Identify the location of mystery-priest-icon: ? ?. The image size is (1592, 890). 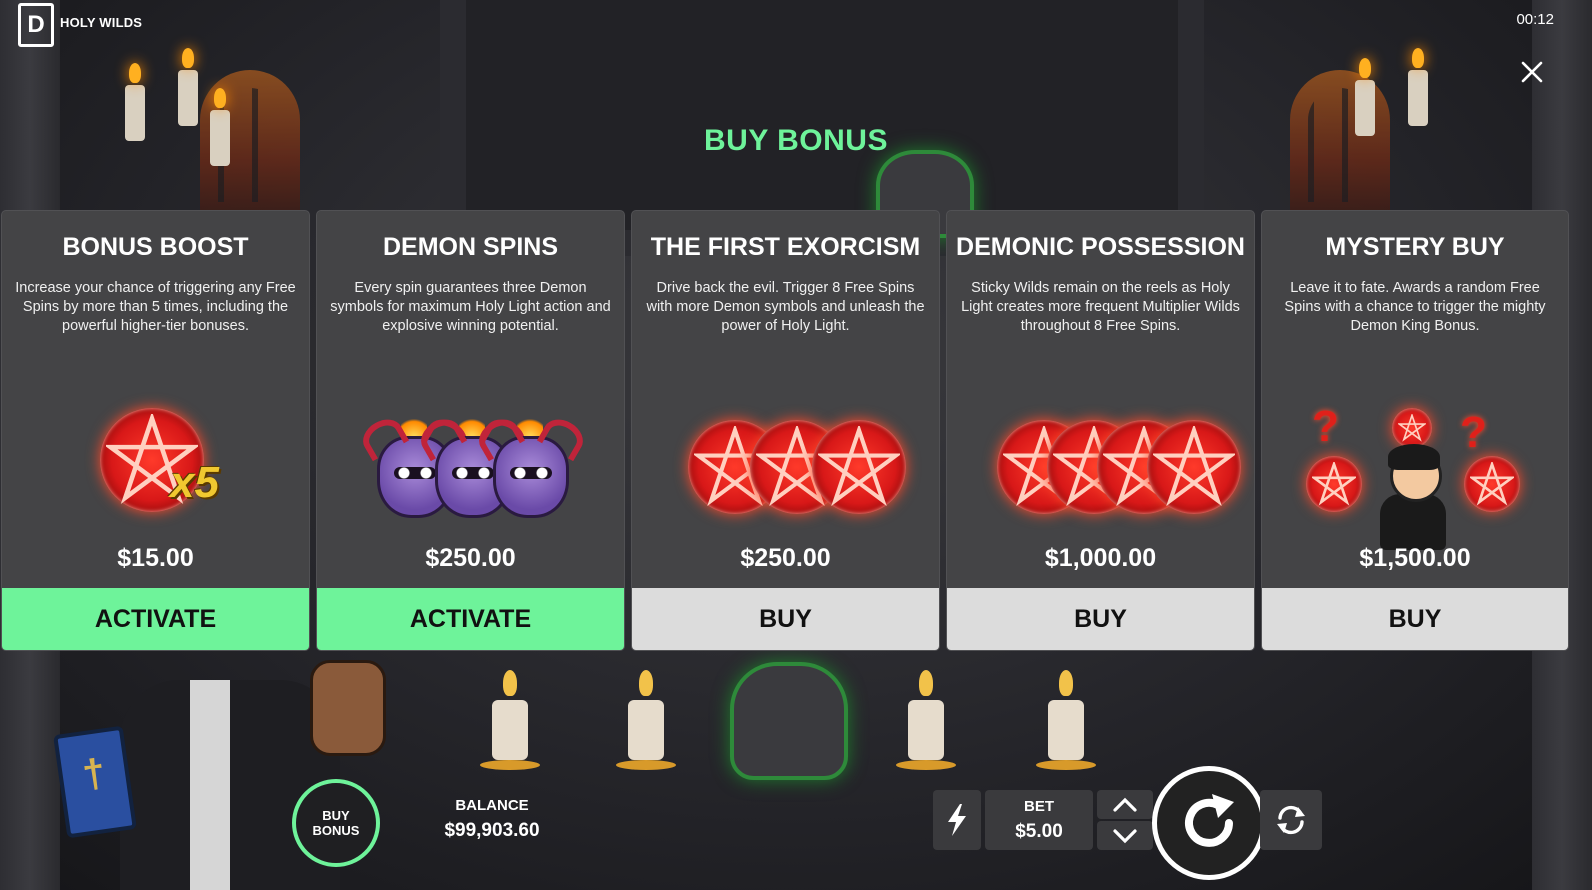
(1415, 476).